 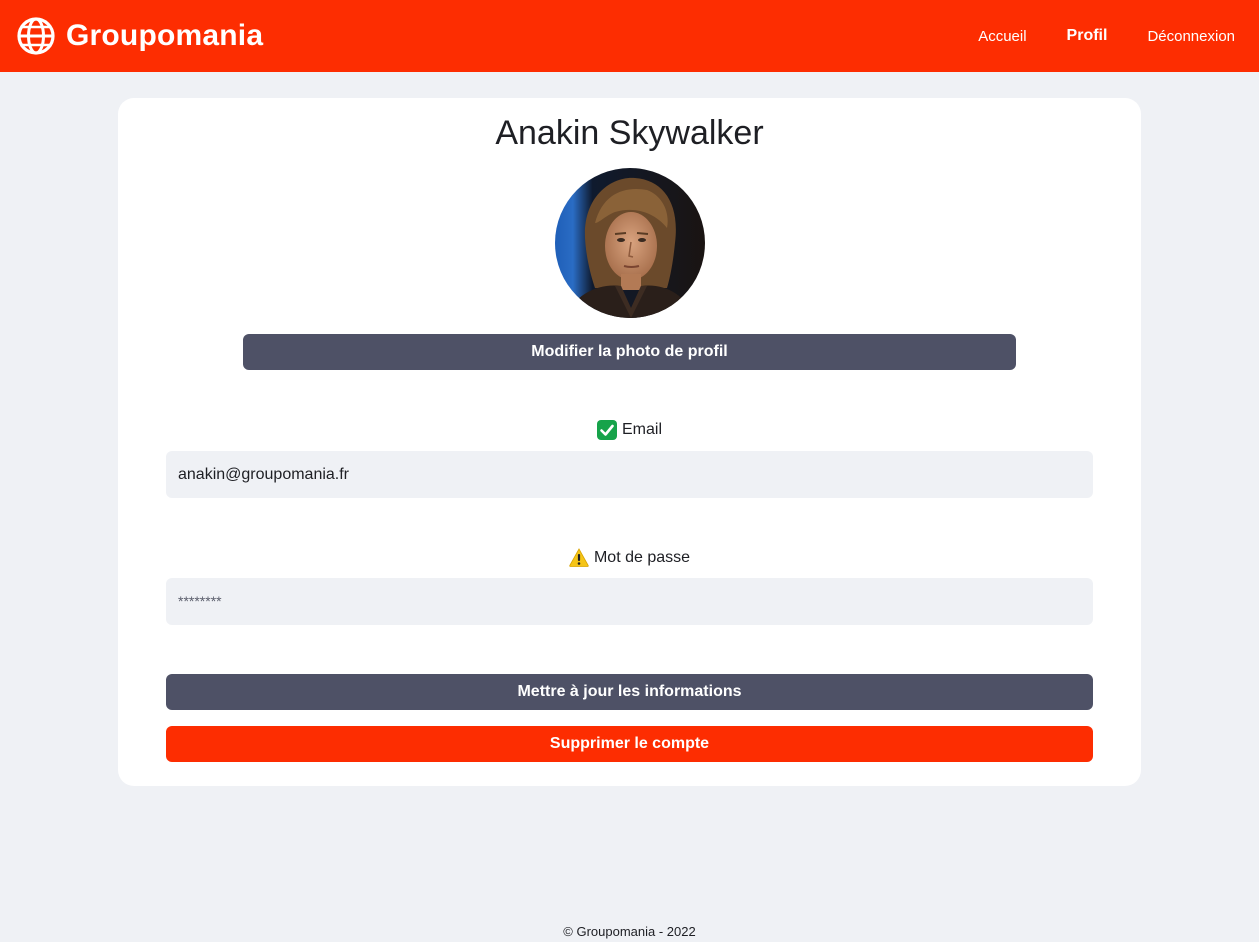 I want to click on main-nav: Accueil Profil Déconnexion, so click(x=1086, y=36).